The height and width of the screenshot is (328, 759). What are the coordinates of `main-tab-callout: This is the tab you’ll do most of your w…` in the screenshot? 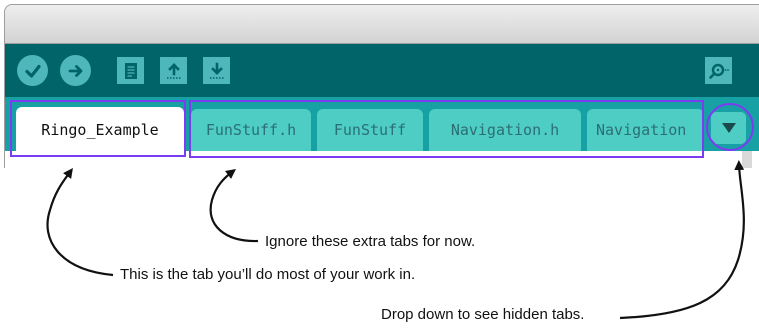 It's located at (268, 274).